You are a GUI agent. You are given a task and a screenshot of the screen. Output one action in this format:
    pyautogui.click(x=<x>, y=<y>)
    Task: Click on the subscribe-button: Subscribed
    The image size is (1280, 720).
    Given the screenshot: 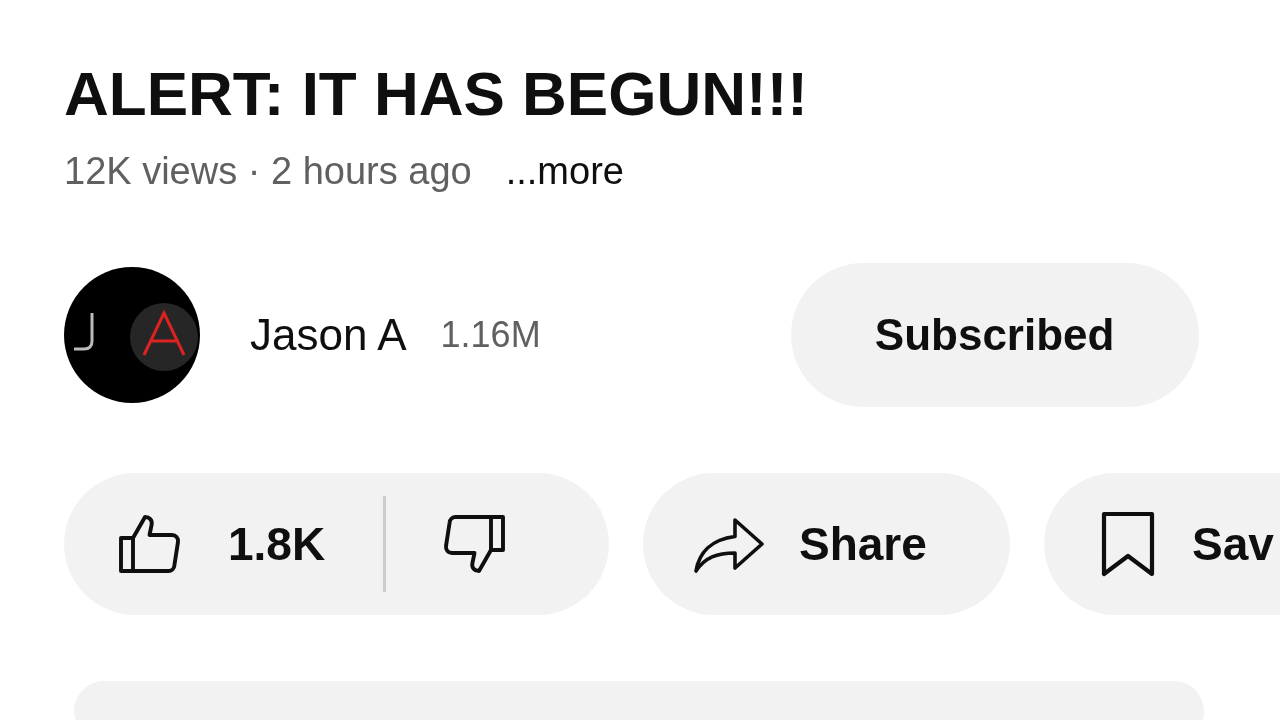 What is the action you would take?
    pyautogui.click(x=994, y=335)
    